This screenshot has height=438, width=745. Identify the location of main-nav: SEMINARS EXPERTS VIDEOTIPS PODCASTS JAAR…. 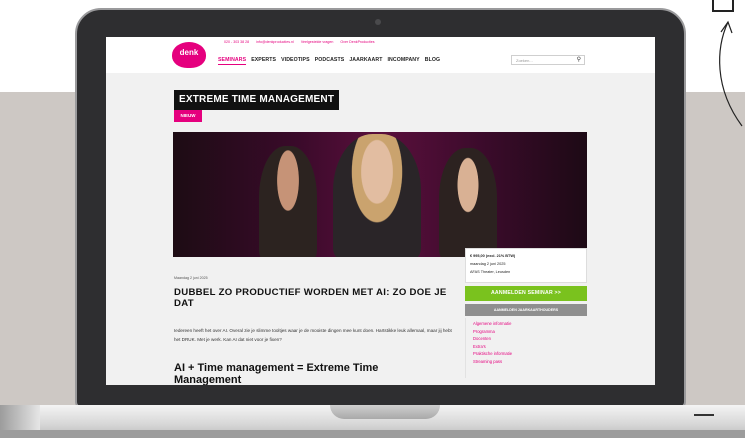
(329, 61).